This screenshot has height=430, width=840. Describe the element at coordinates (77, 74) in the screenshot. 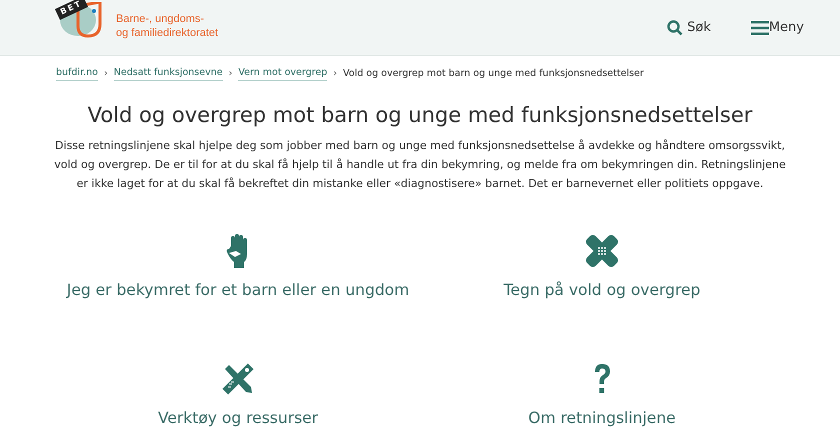

I see `breadcrumb-link: bufdir.no` at that location.